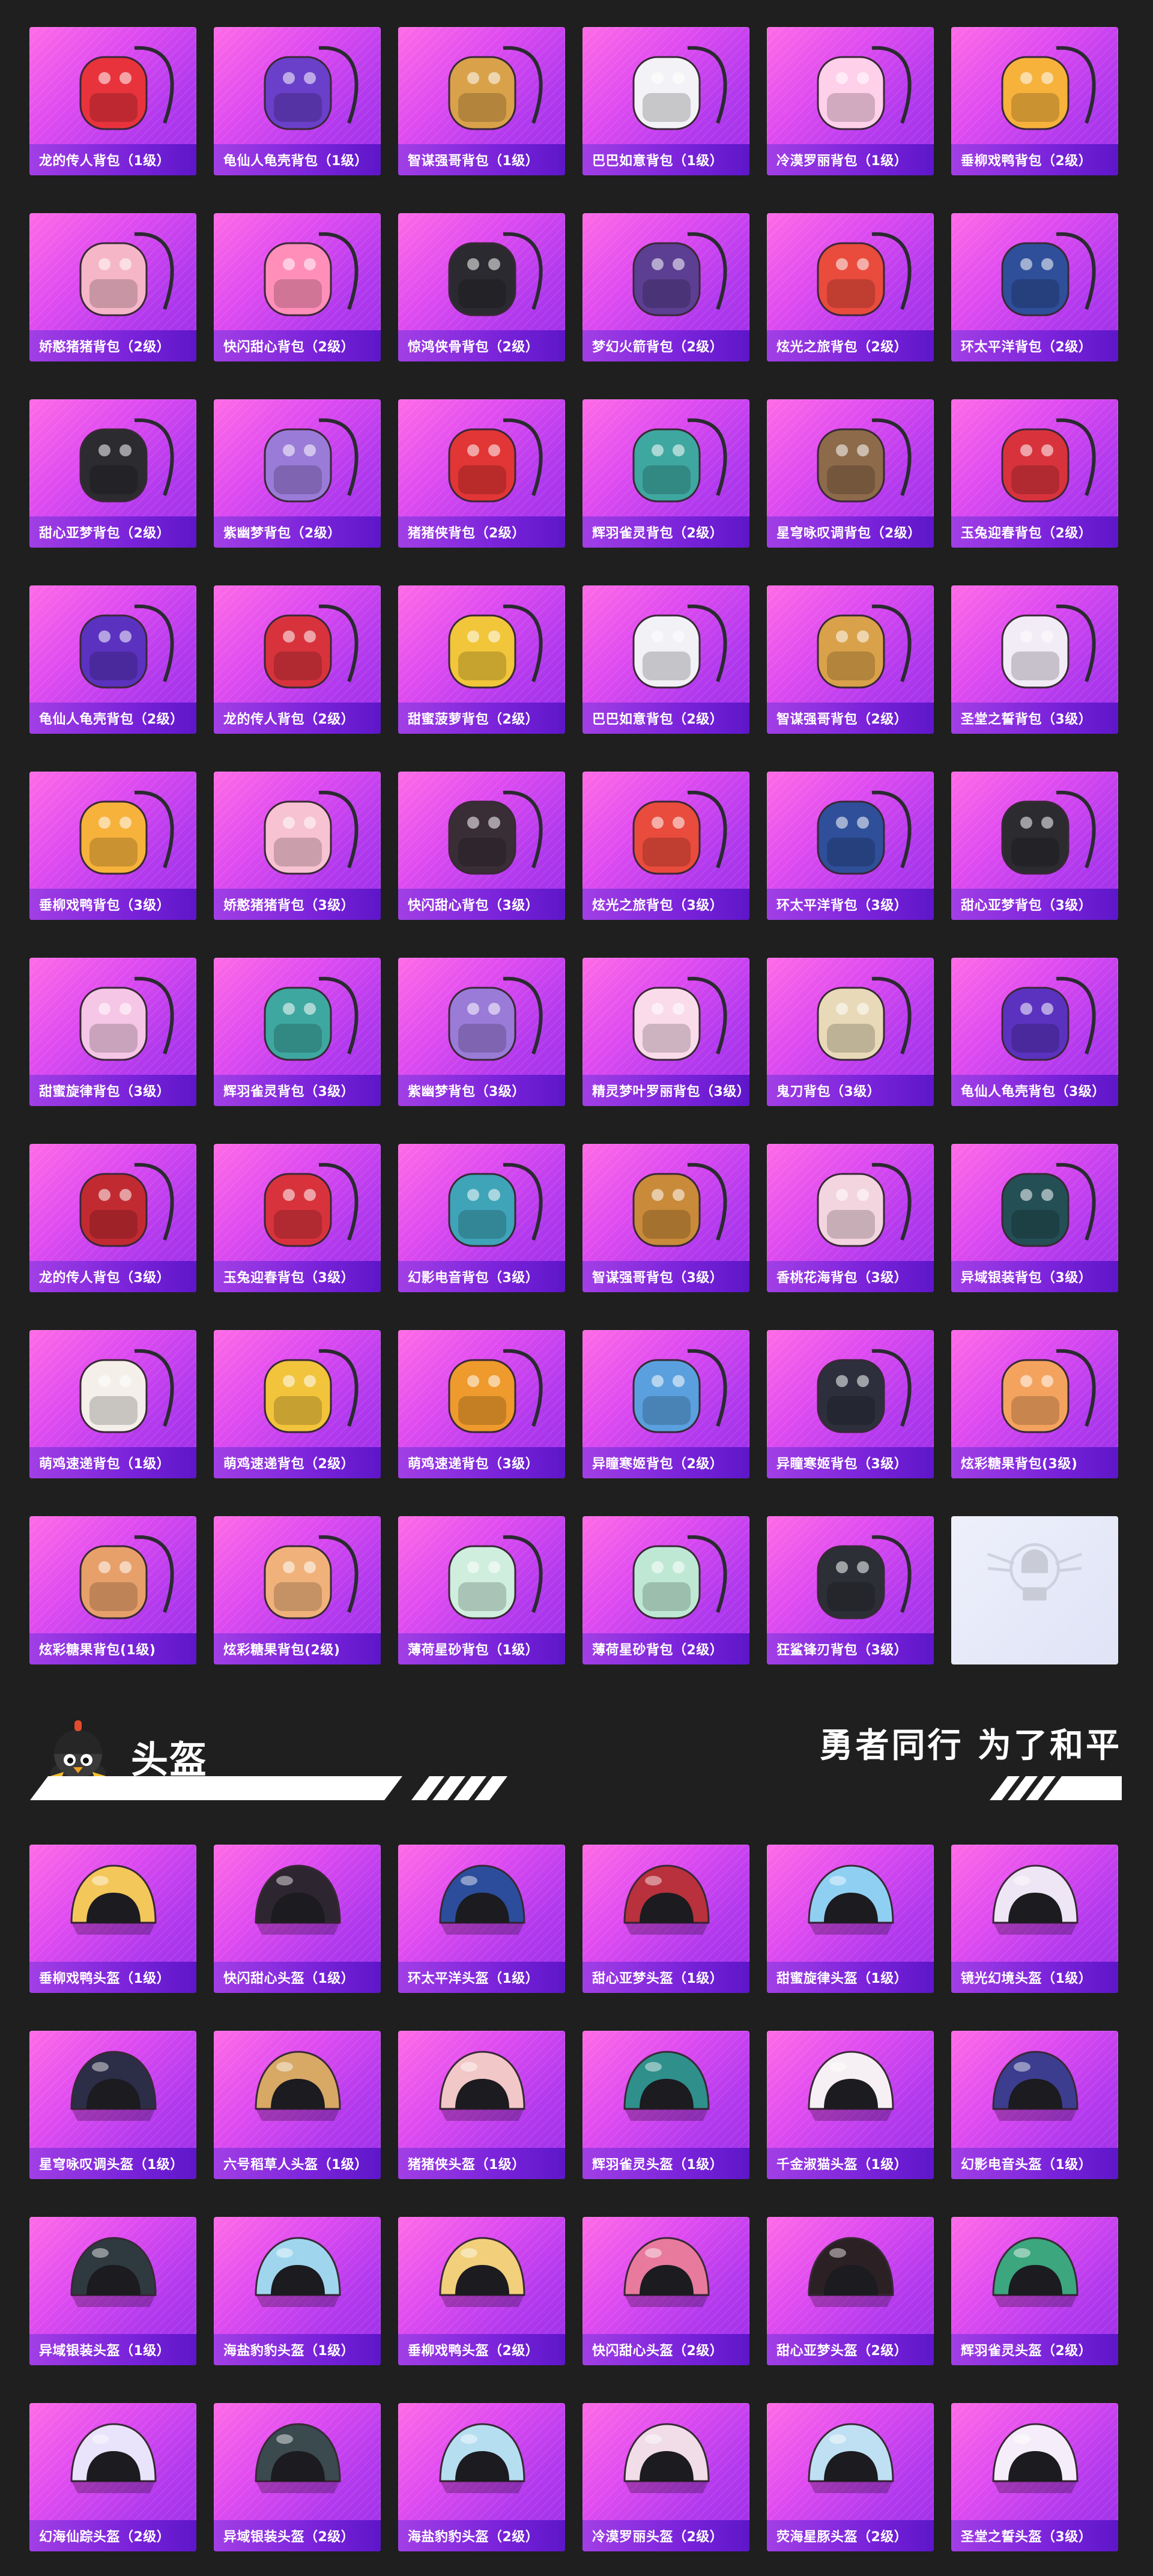 The width and height of the screenshot is (1153, 2576). Describe the element at coordinates (666, 2105) in the screenshot. I see `helmet-card: 辉羽雀灵头盔（1级）` at that location.